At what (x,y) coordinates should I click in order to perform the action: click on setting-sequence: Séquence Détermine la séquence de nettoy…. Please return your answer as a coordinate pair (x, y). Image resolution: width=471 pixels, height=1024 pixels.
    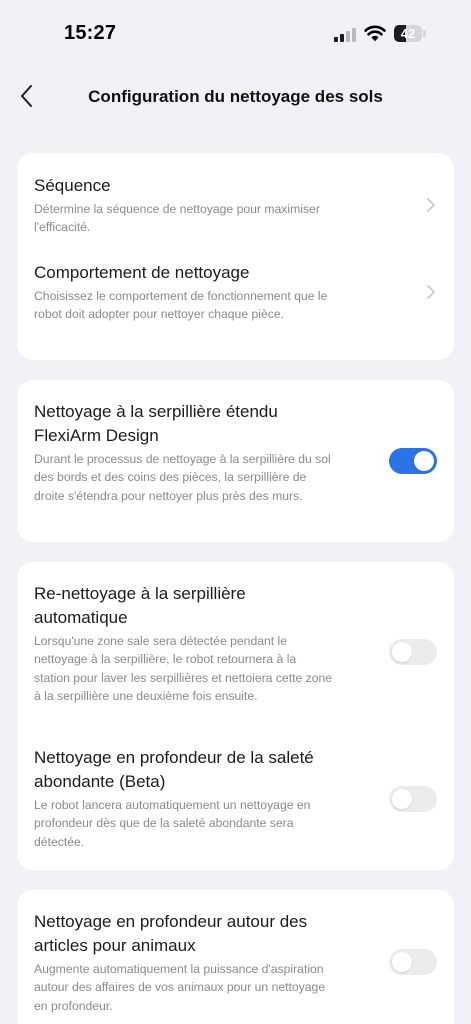
    Looking at the image, I should click on (235, 198).